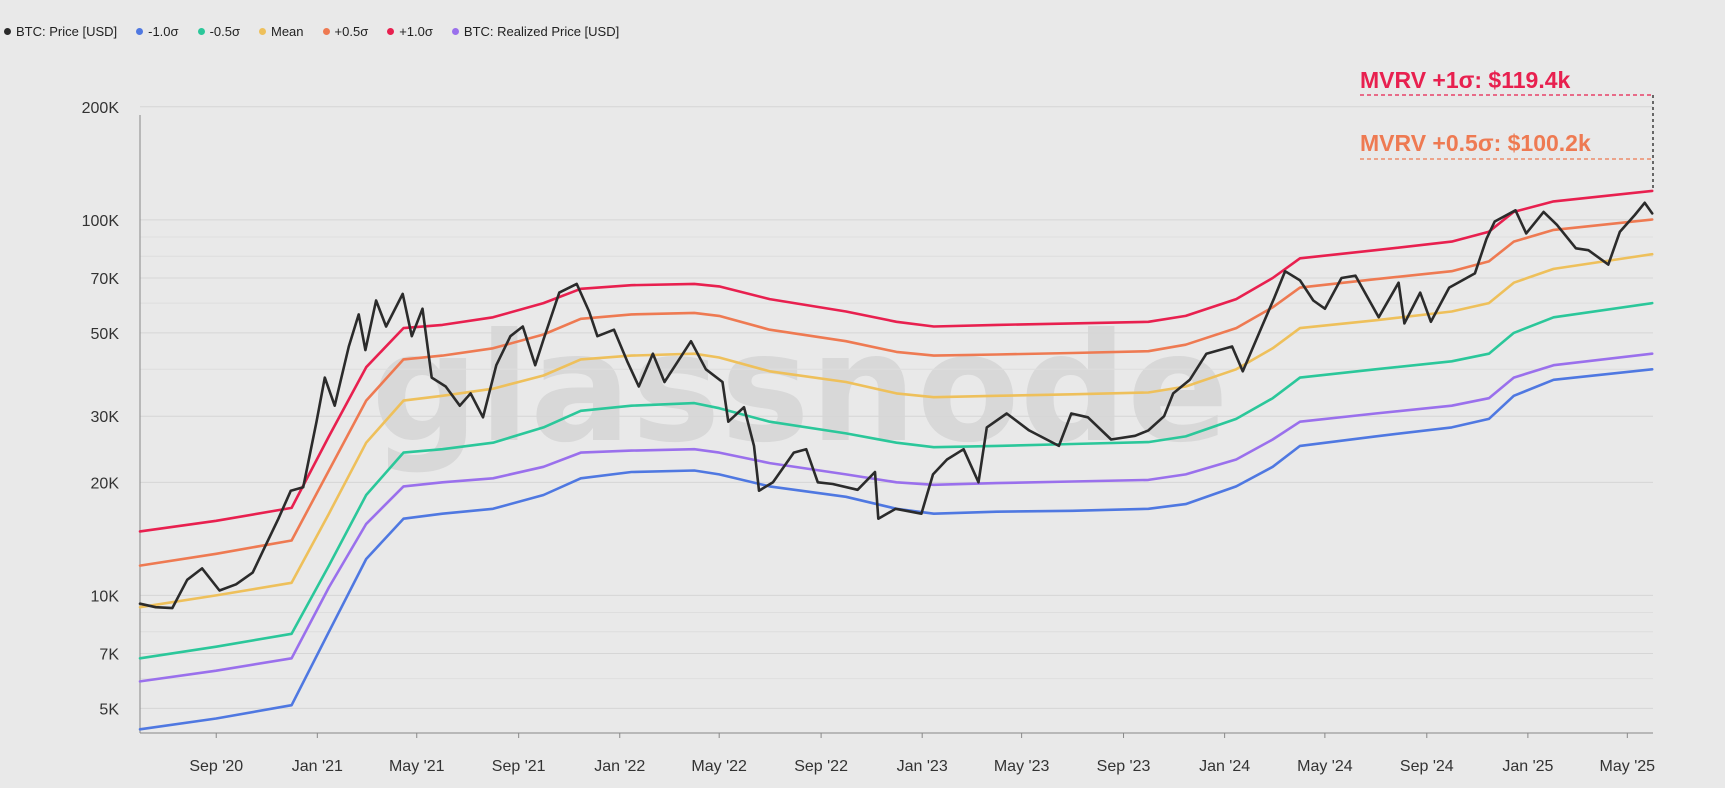 This screenshot has height=788, width=1725. What do you see at coordinates (216, 766) in the screenshot?
I see `x-tick-label: Sep '20` at bounding box center [216, 766].